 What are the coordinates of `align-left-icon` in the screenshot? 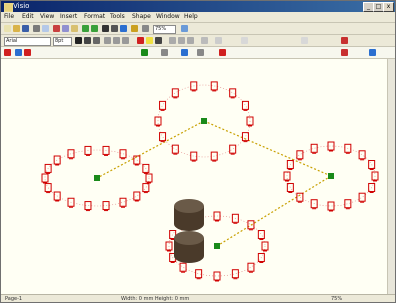 It's located at (107, 40).